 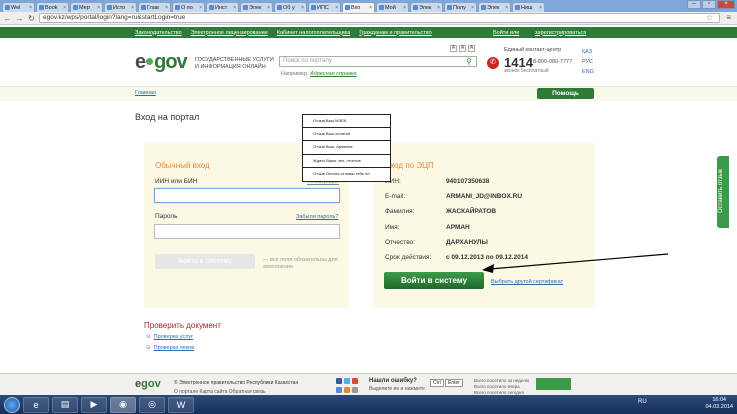 What do you see at coordinates (723, 192) in the screenshot?
I see `feedback-side-tab: Оставить отзыв` at bounding box center [723, 192].